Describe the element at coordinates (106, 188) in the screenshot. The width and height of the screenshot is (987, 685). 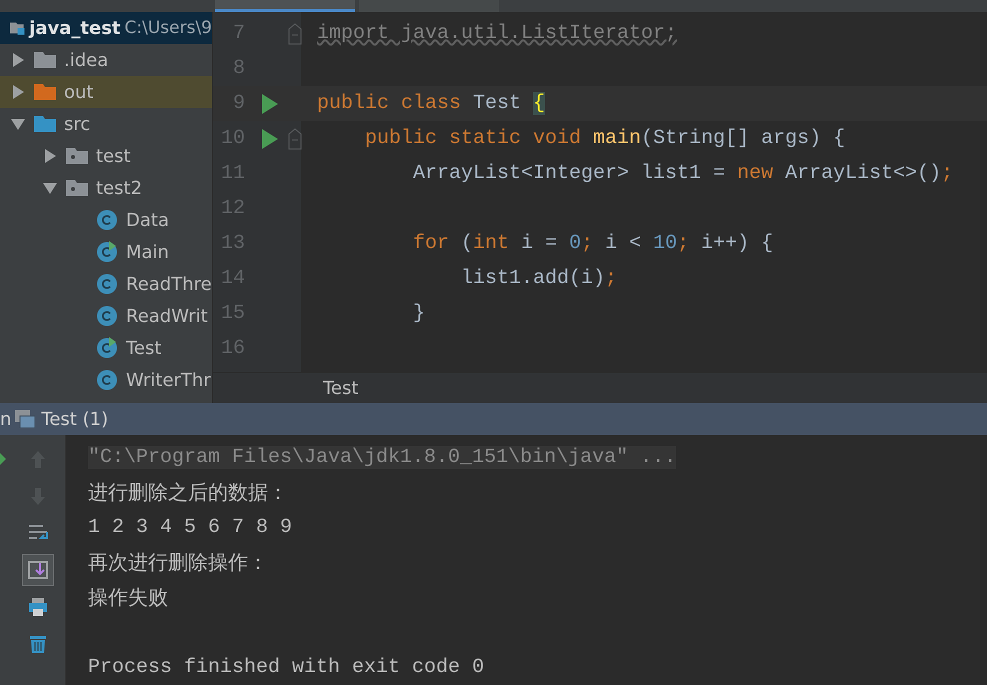
I see `tree-item: test2` at that location.